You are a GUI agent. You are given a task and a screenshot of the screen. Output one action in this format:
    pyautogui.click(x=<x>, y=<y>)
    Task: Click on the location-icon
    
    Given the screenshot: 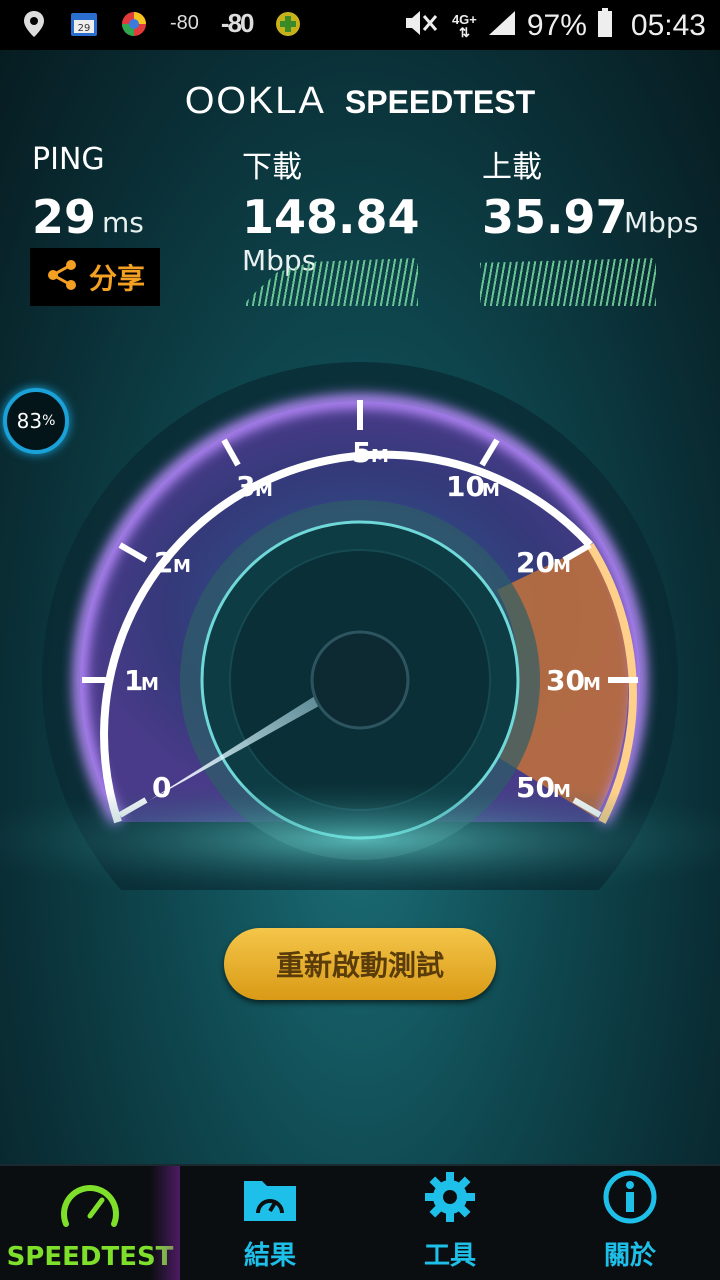 What is the action you would take?
    pyautogui.click(x=34, y=24)
    